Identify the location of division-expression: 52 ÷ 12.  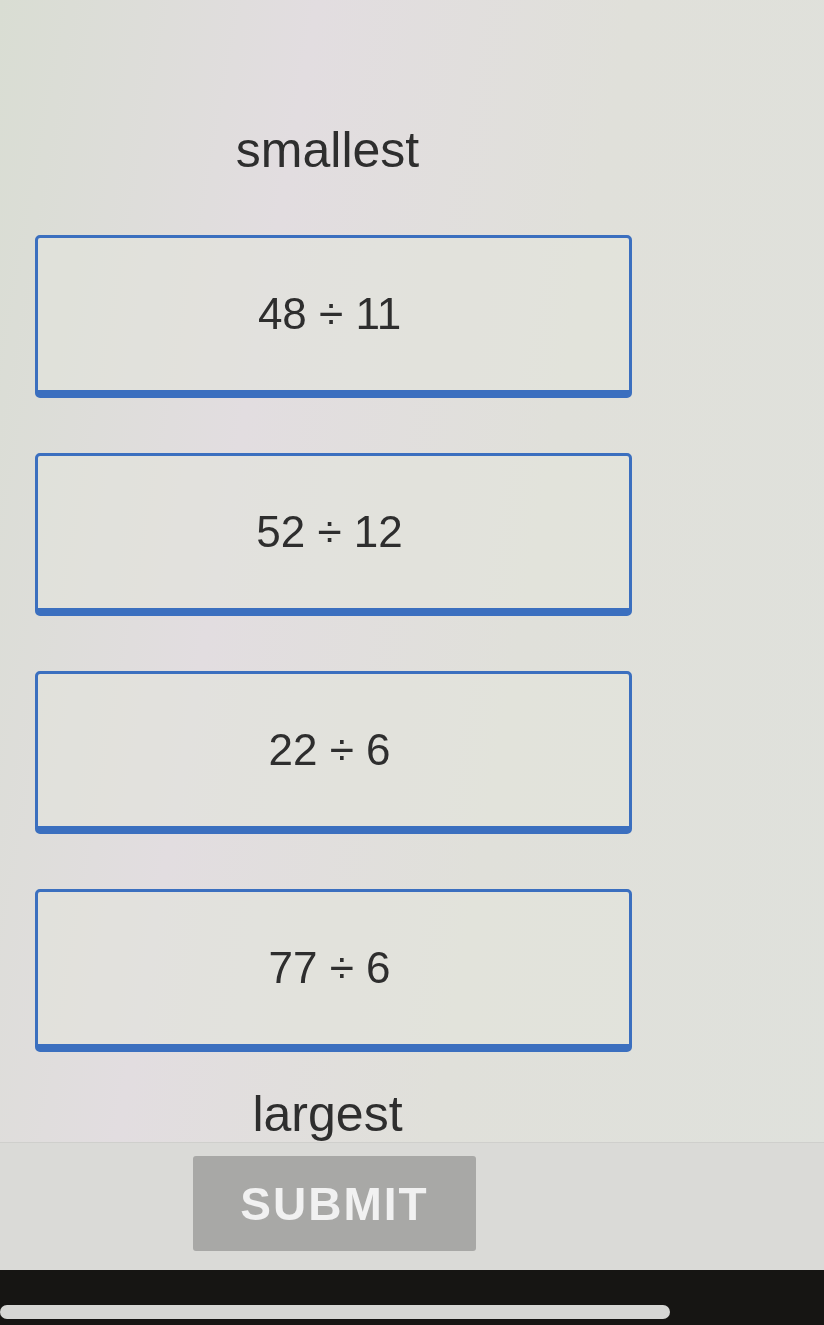
(329, 532).